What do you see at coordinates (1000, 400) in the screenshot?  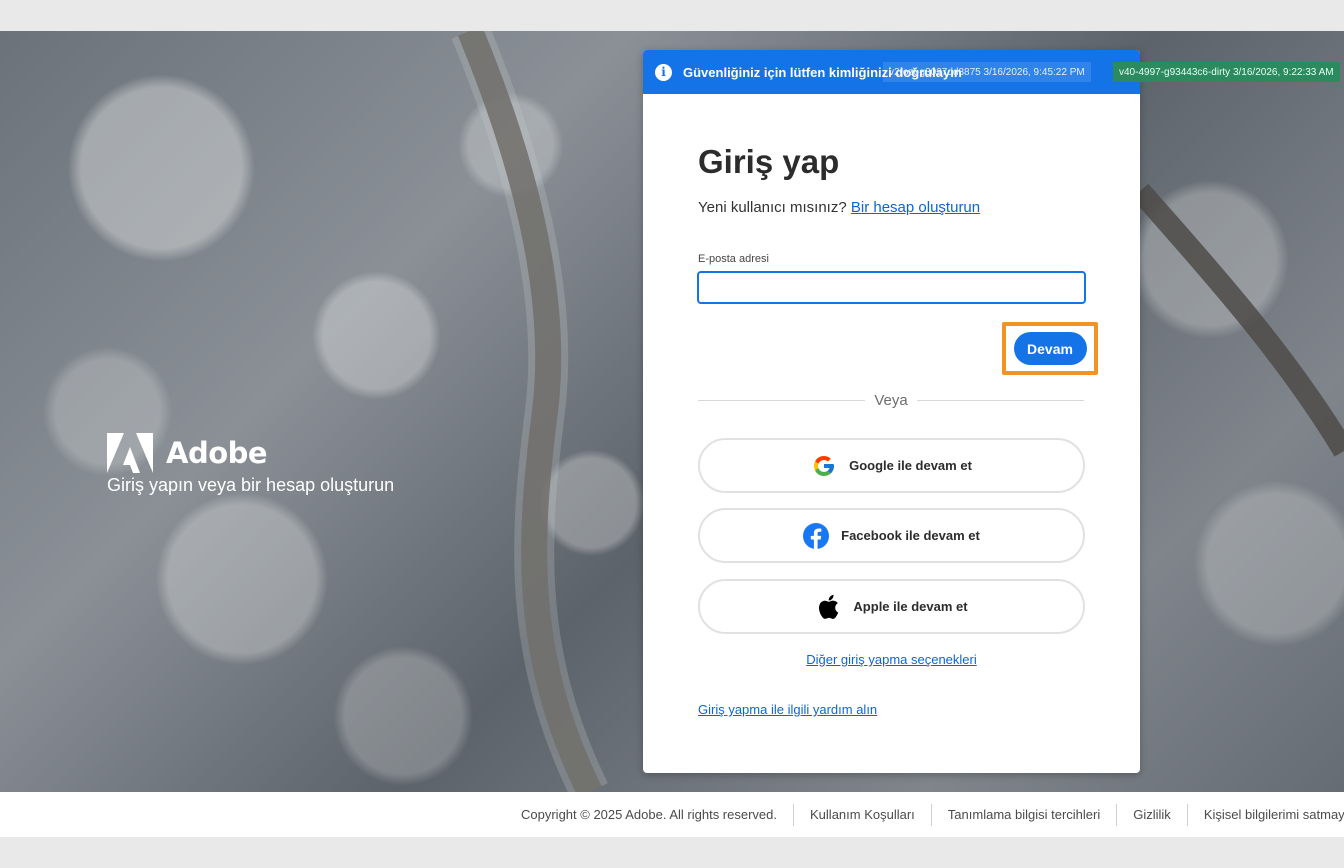 I see `divider-line-right` at bounding box center [1000, 400].